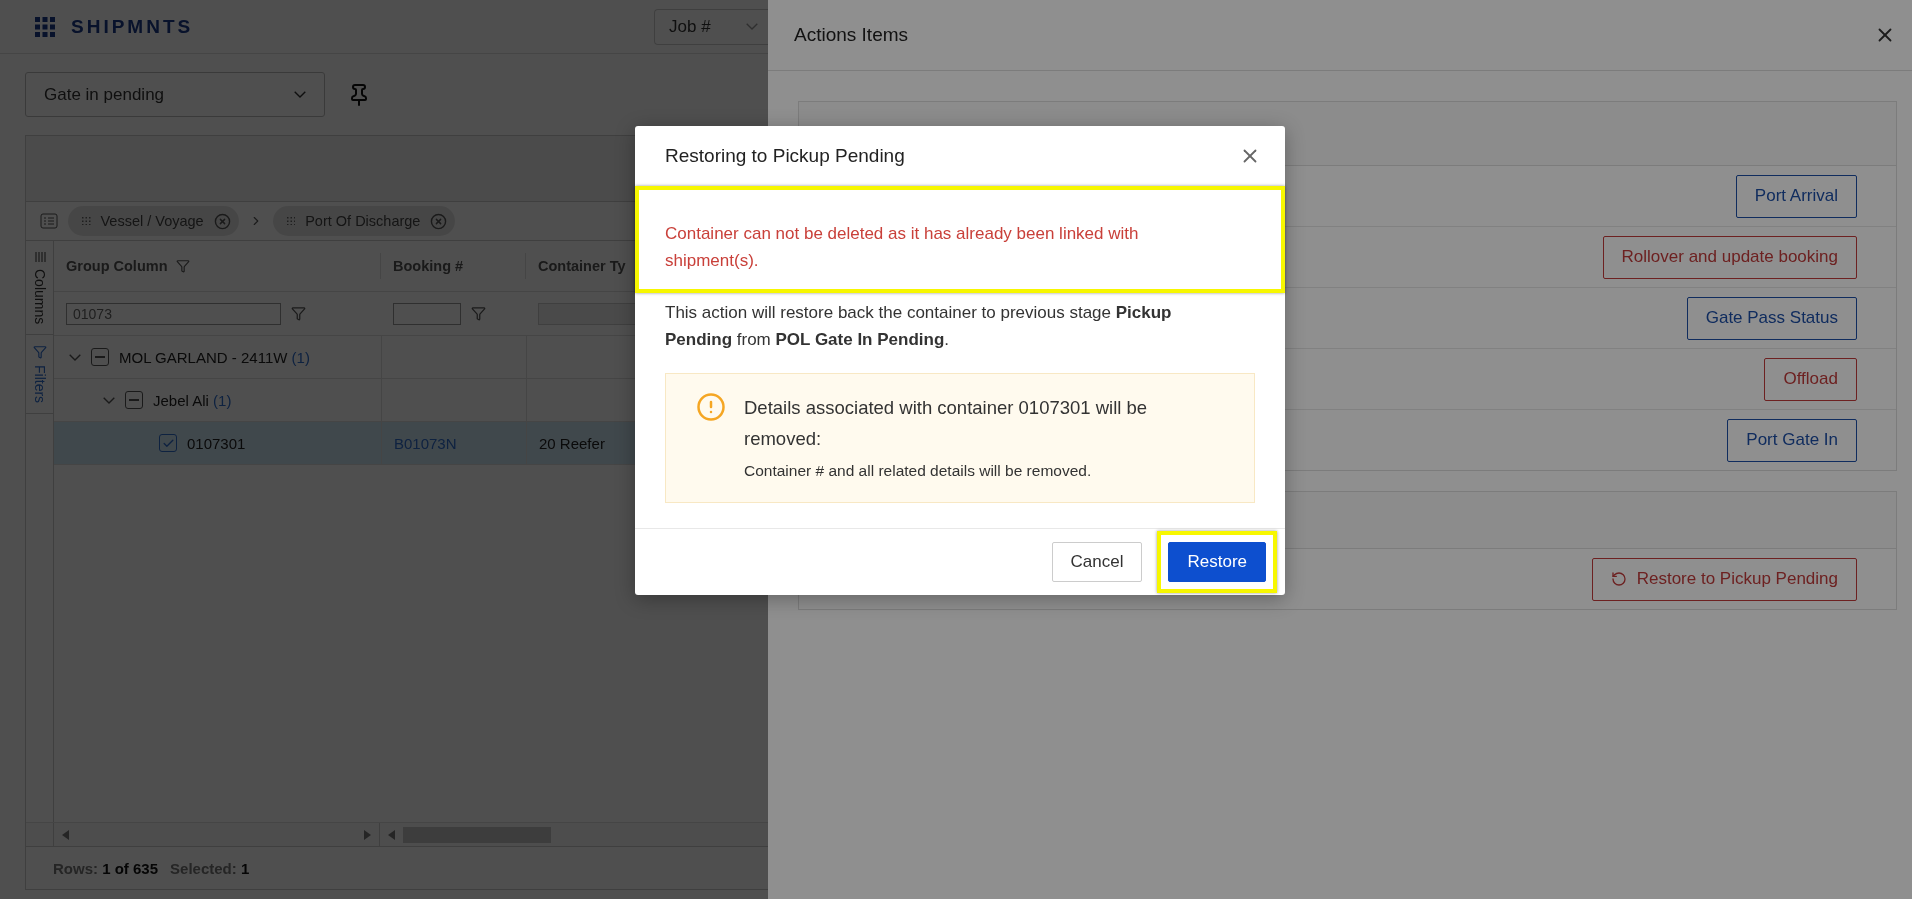  I want to click on rows-count: 1 of 635, so click(130, 868).